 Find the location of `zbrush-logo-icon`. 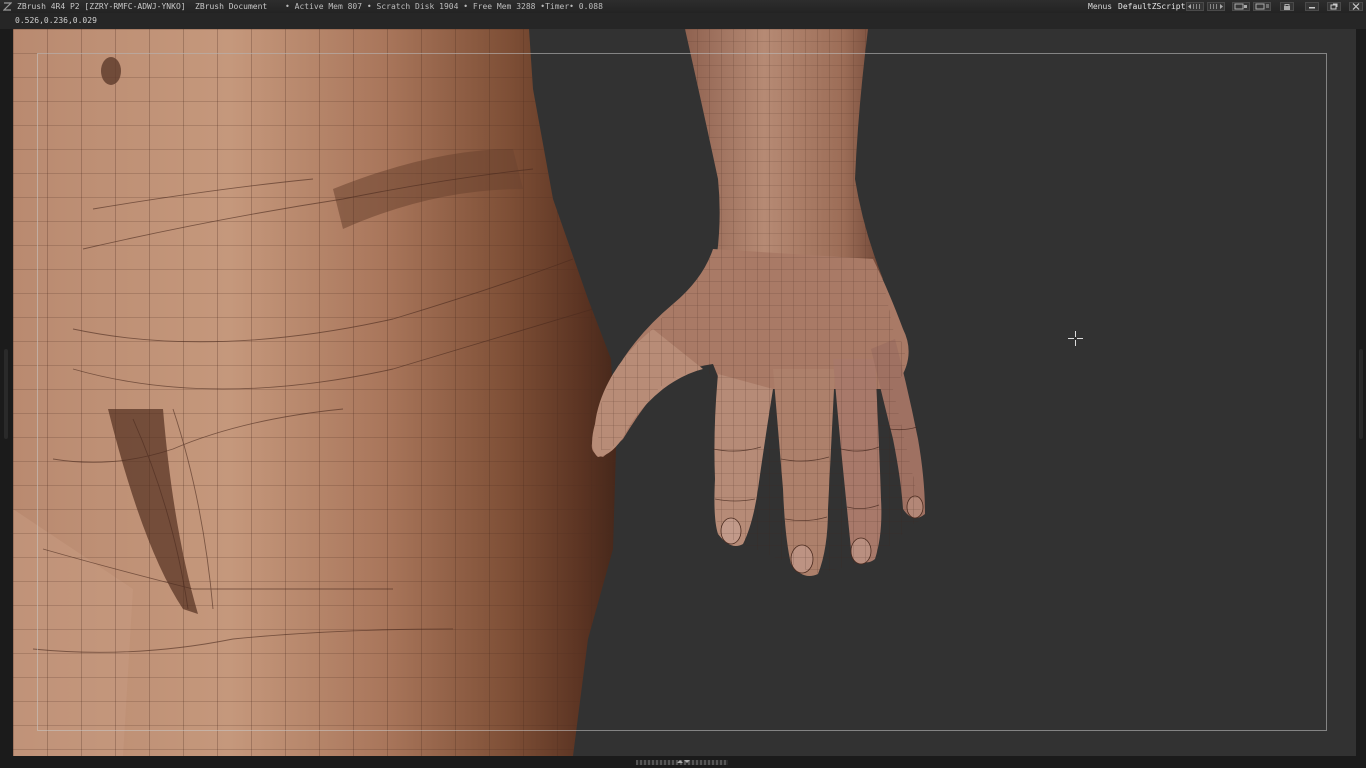

zbrush-logo-icon is located at coordinates (7, 6).